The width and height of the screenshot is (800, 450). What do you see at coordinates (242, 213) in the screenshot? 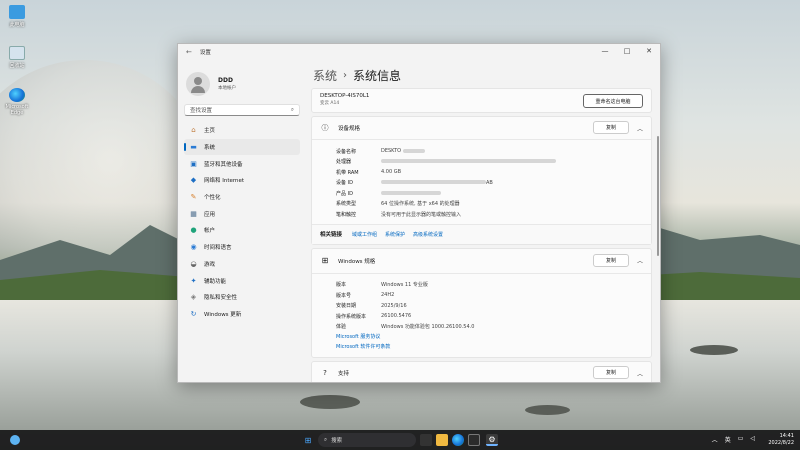
I see `sidebar-item-apps: ▦ 应用` at bounding box center [242, 213].